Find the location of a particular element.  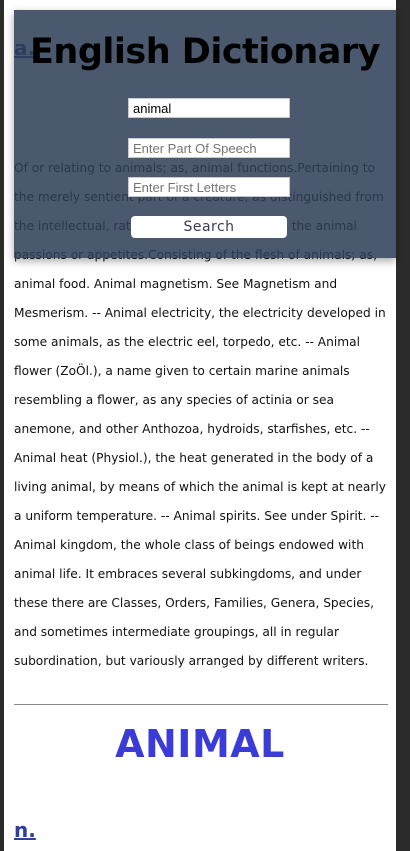

app-title: English Dictionary is located at coordinates (205, 52).